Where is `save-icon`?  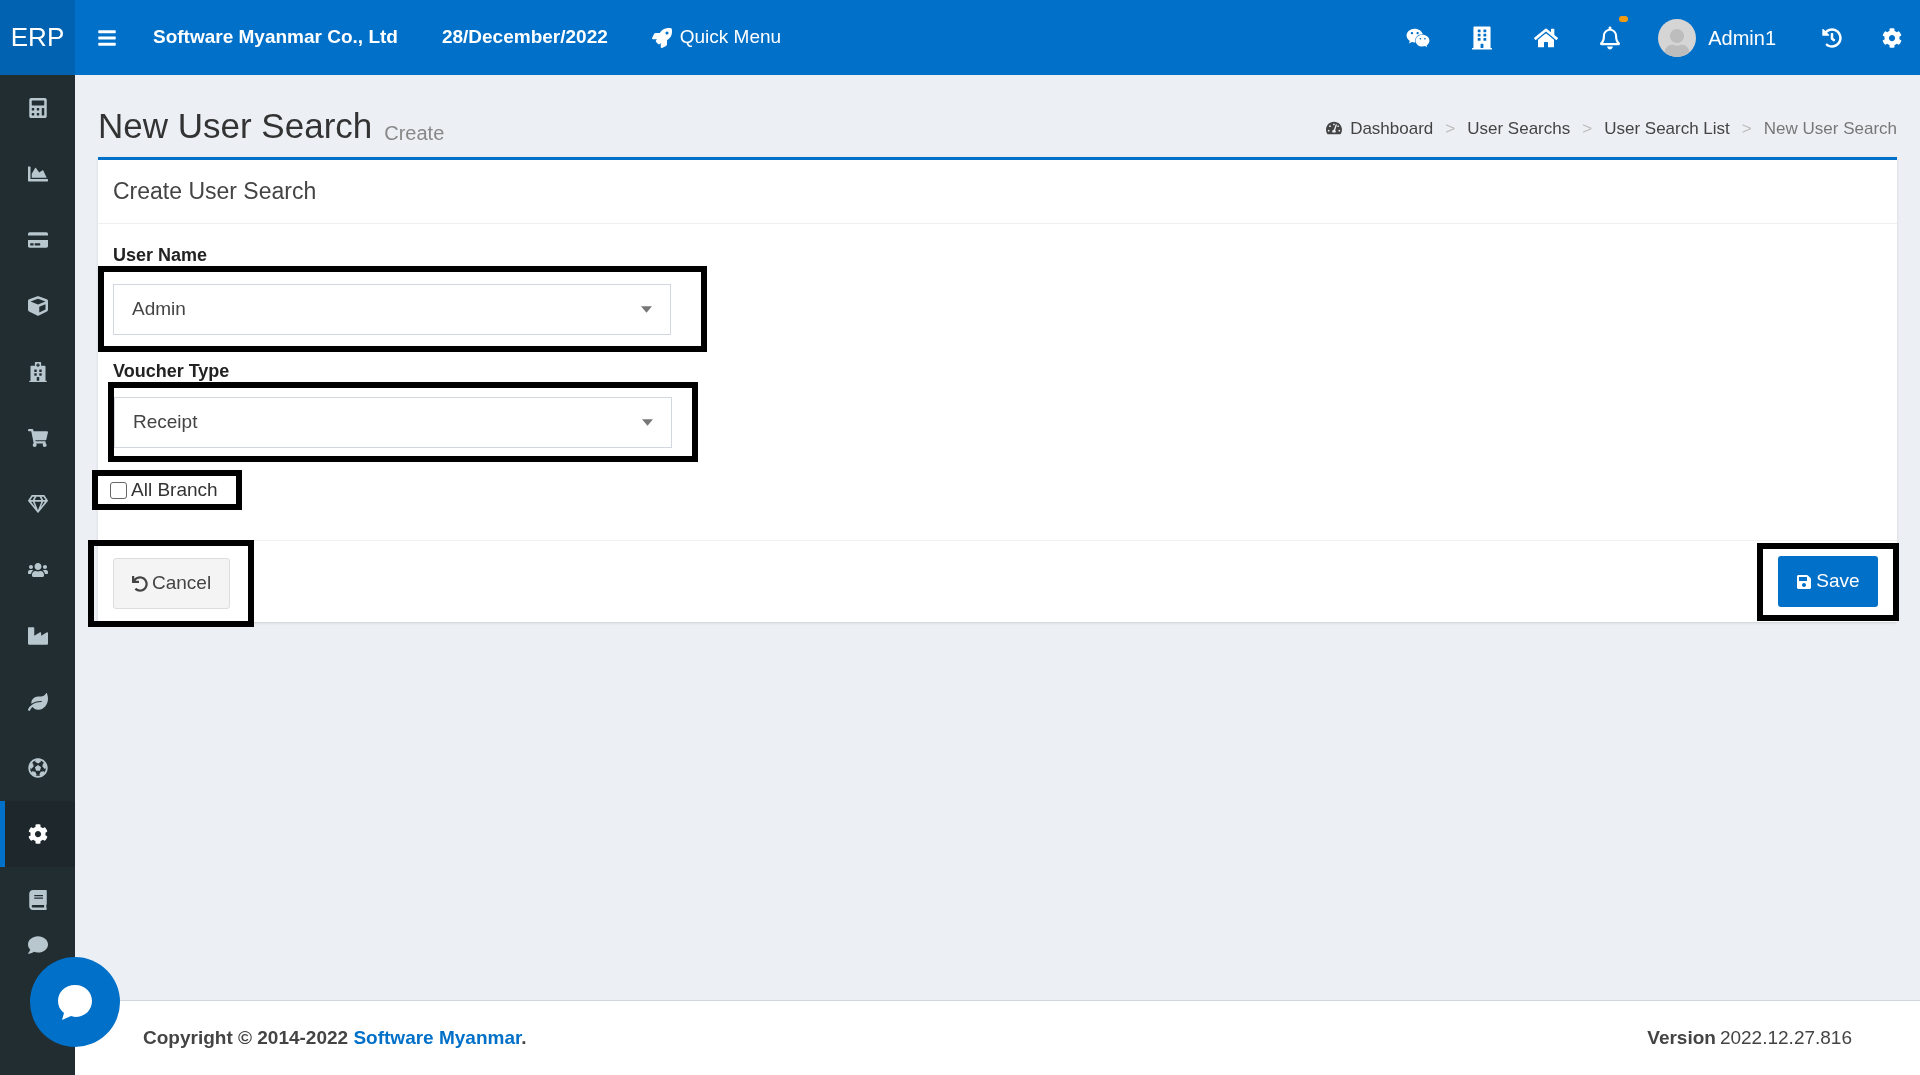
save-icon is located at coordinates (1804, 581).